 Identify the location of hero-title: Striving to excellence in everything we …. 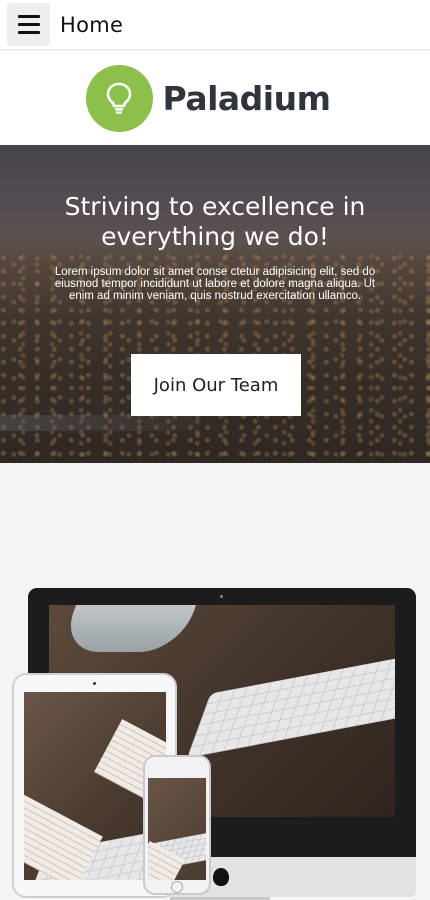
(215, 221).